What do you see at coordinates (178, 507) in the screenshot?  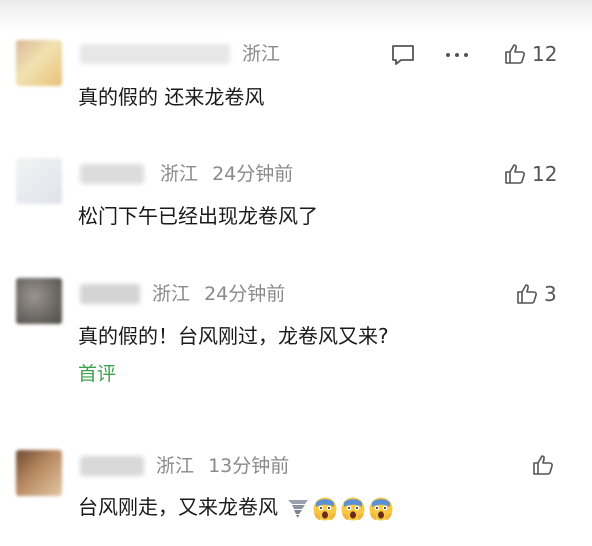 I see `comment-text-content: 台风刚走，又来龙卷风` at bounding box center [178, 507].